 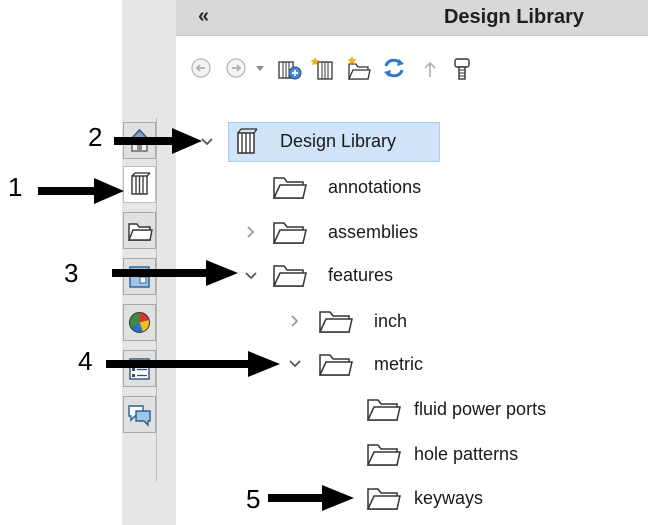 I want to click on tree-item-label: keyways, so click(x=449, y=498).